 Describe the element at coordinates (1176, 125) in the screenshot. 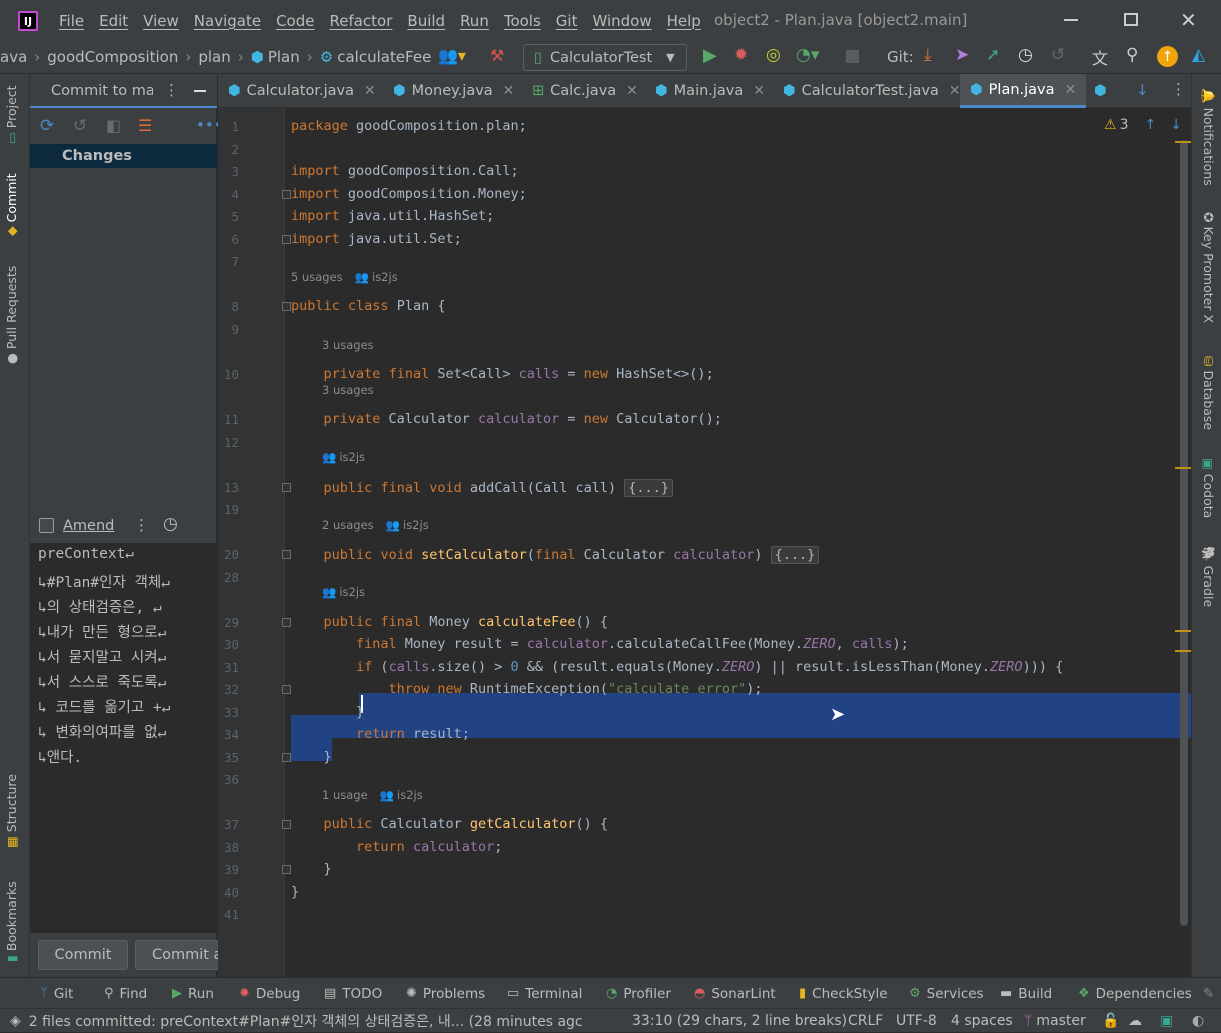

I see `next-highlight-icon: ↓` at that location.